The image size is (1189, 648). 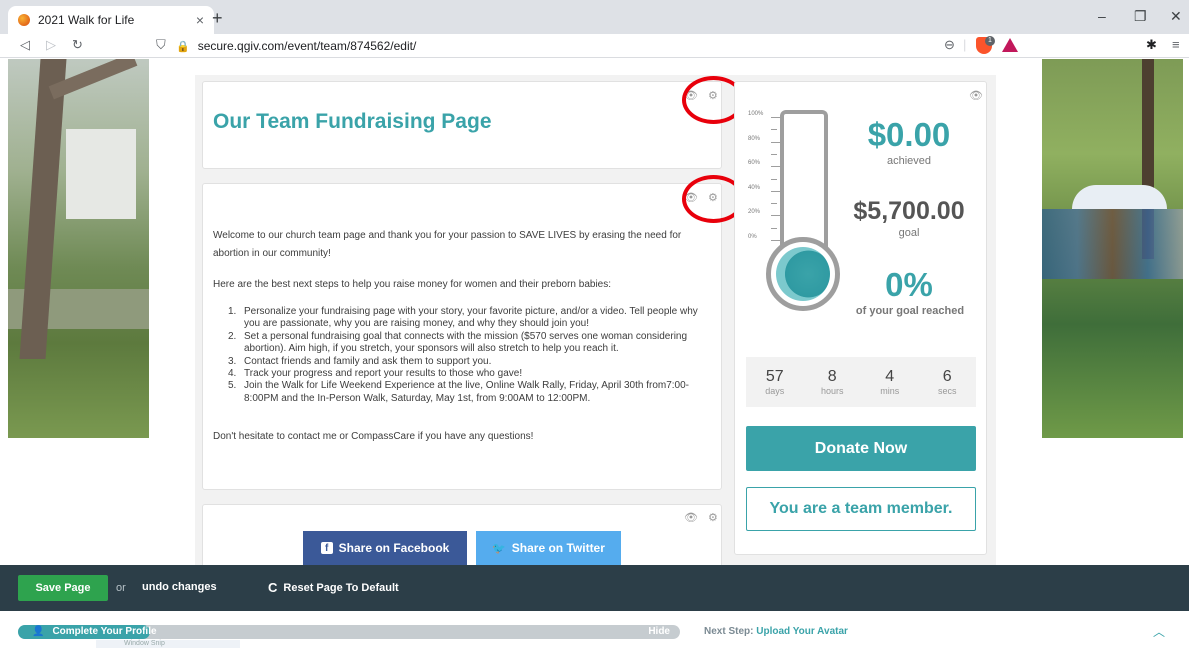 I want to click on bookmark-icon: ⛉, so click(x=161, y=45).